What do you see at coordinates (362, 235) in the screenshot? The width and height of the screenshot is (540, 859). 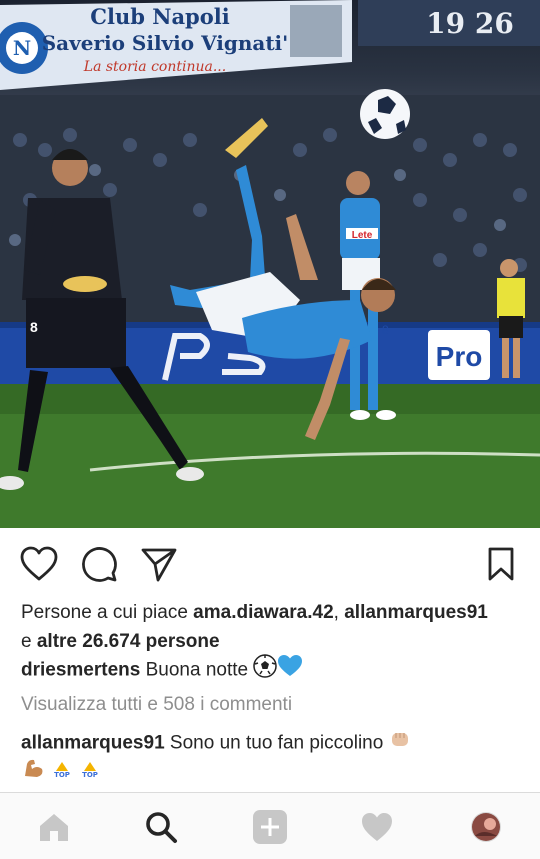 I see `jersey-sponsor: Lete` at bounding box center [362, 235].